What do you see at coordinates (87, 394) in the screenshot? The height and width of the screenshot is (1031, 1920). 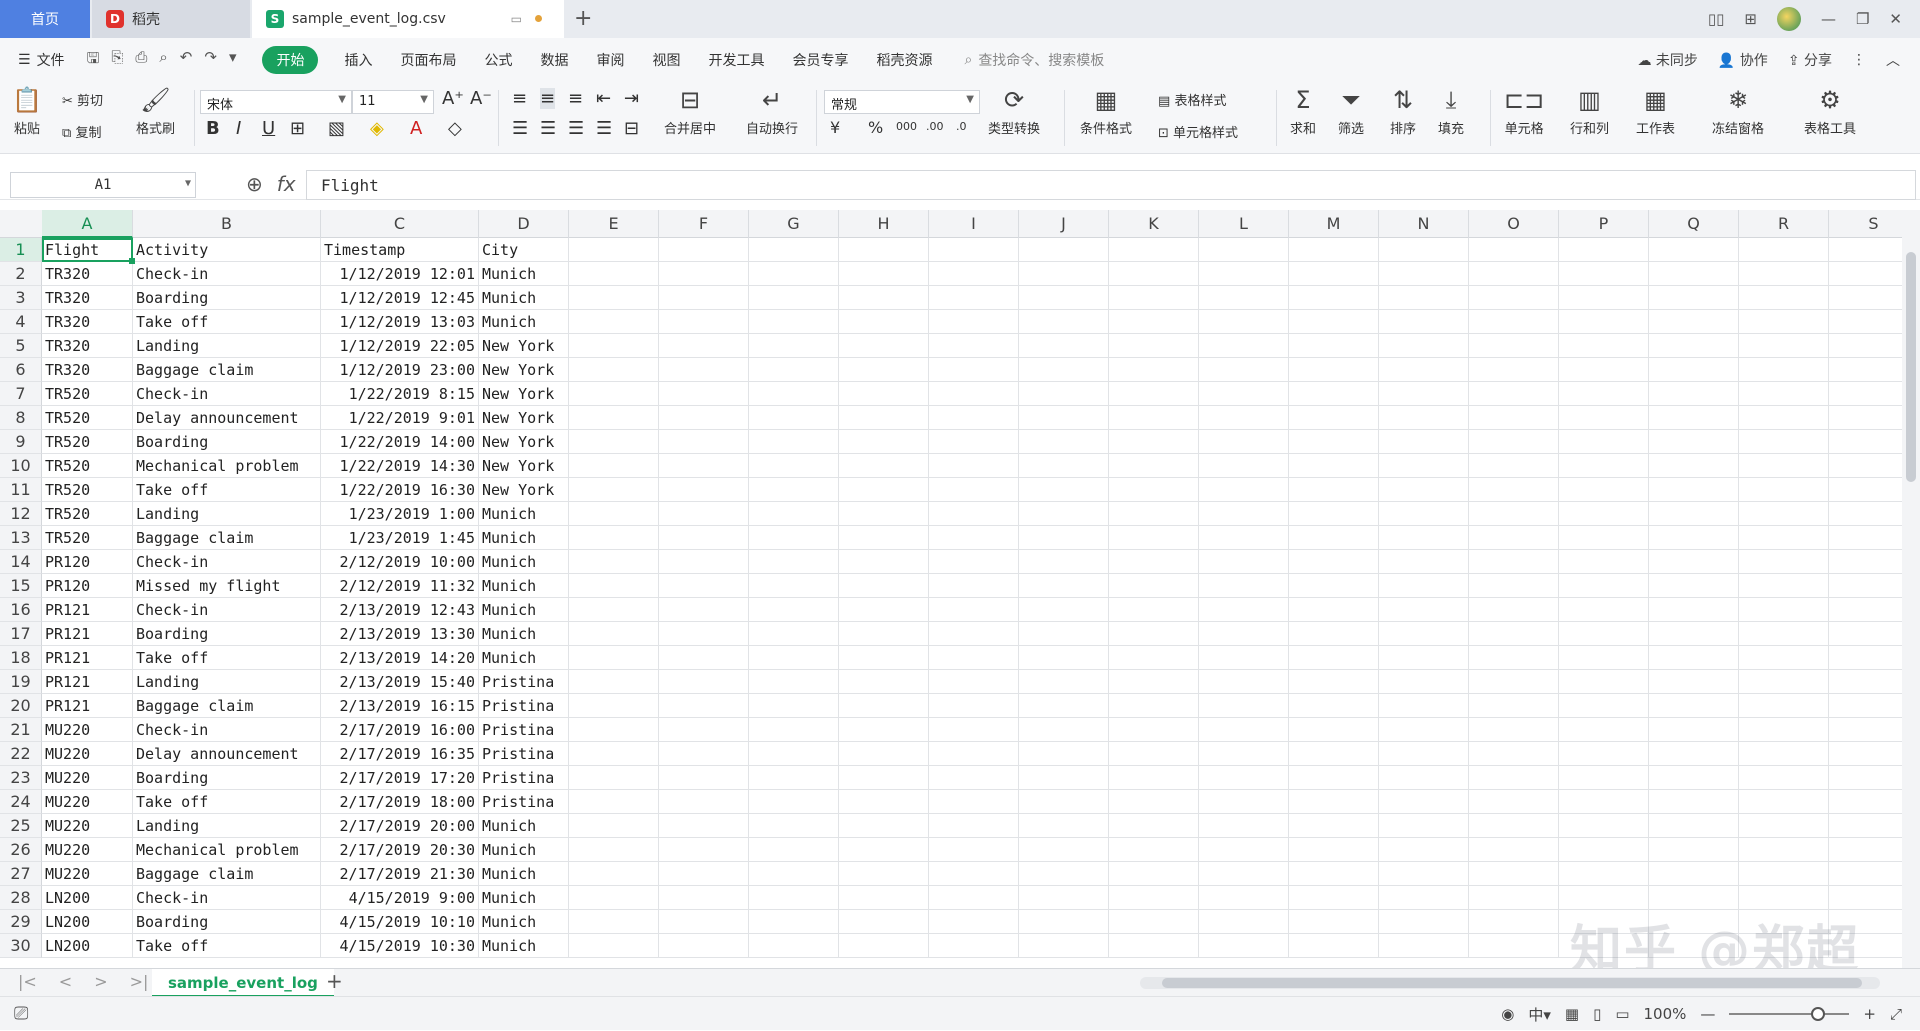 I see `cell: TR520` at bounding box center [87, 394].